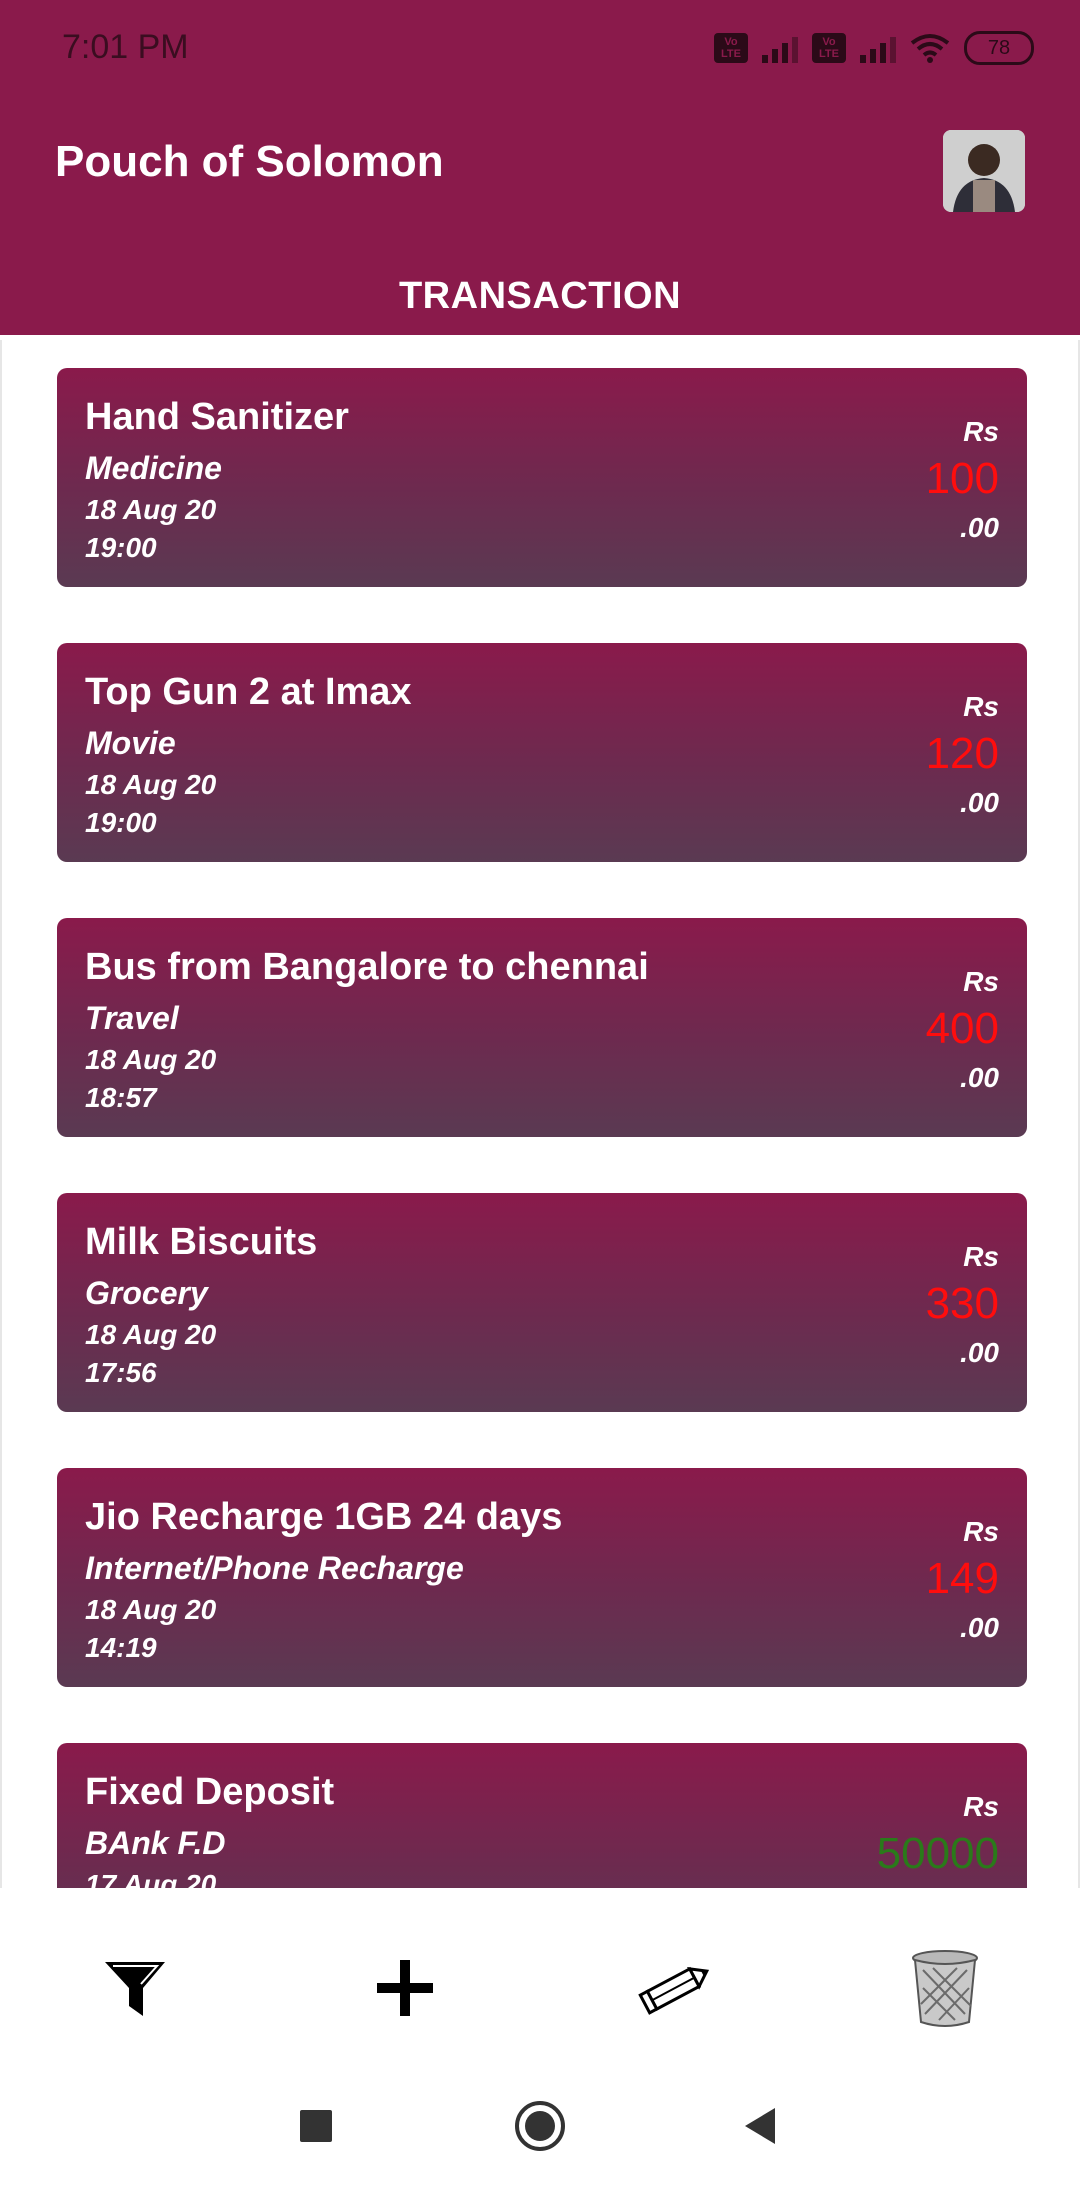  I want to click on transaction-title: Jio Recharge 1GB 24 days, so click(324, 1517).